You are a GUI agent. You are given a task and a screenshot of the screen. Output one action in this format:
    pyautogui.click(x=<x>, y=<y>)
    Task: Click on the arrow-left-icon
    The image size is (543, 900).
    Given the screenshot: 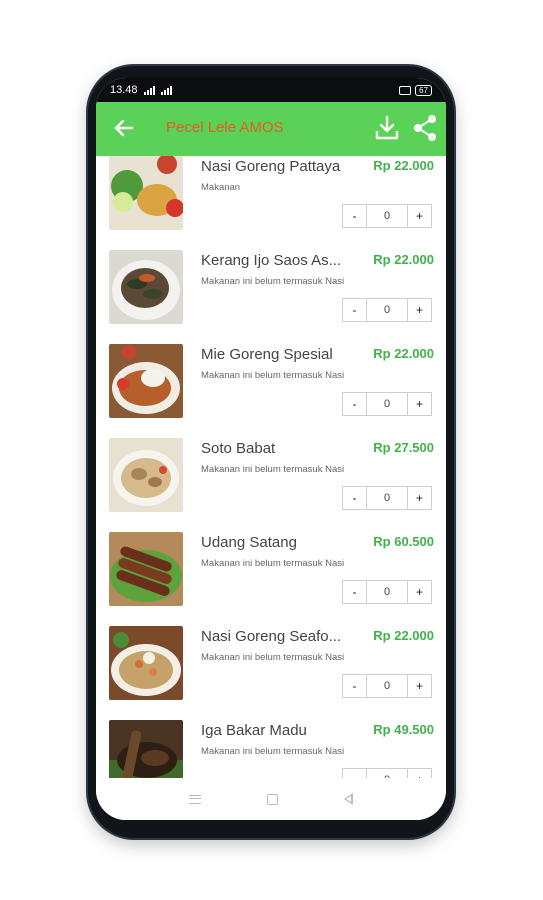 What is the action you would take?
    pyautogui.click(x=124, y=128)
    